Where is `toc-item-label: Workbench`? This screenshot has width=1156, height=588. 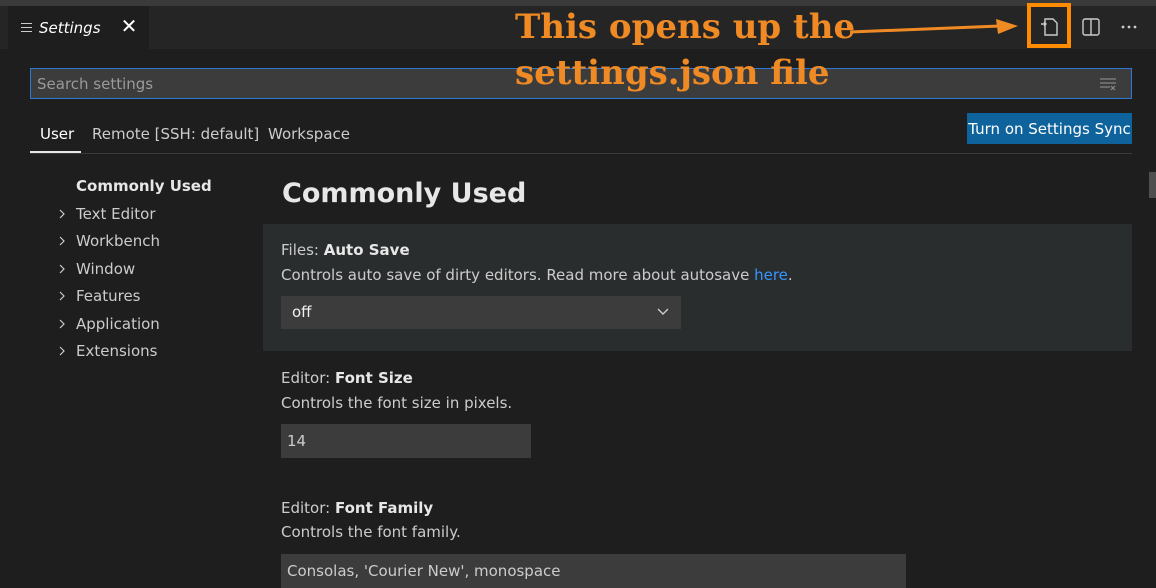
toc-item-label: Workbench is located at coordinates (118, 241).